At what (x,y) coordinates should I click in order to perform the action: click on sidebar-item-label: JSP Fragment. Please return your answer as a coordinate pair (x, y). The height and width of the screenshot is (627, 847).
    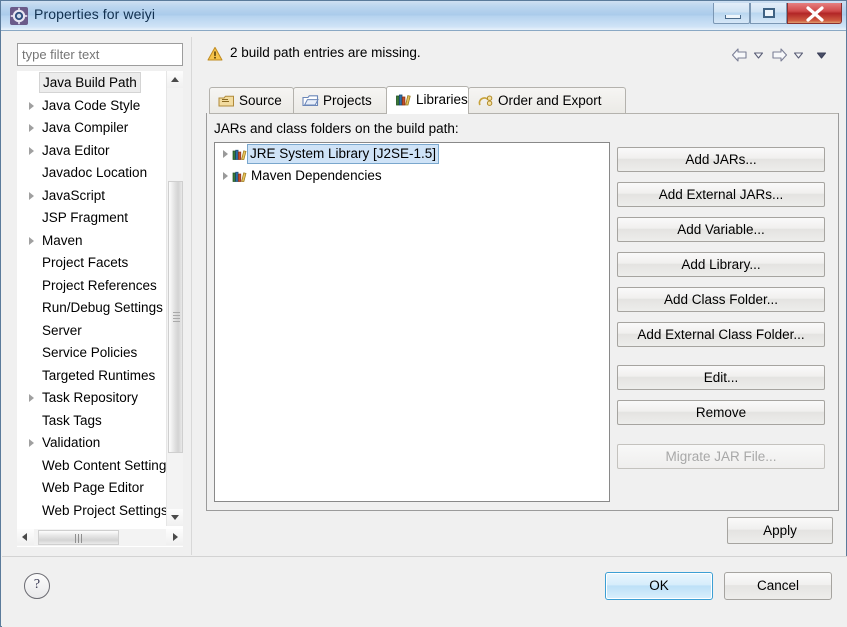
    Looking at the image, I should click on (85, 217).